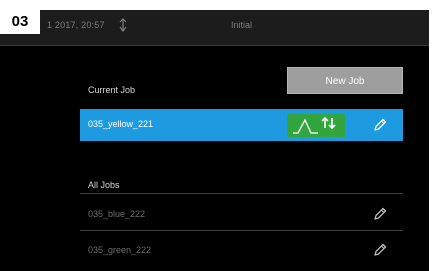  What do you see at coordinates (120, 250) in the screenshot?
I see `job-name: 035_green_222` at bounding box center [120, 250].